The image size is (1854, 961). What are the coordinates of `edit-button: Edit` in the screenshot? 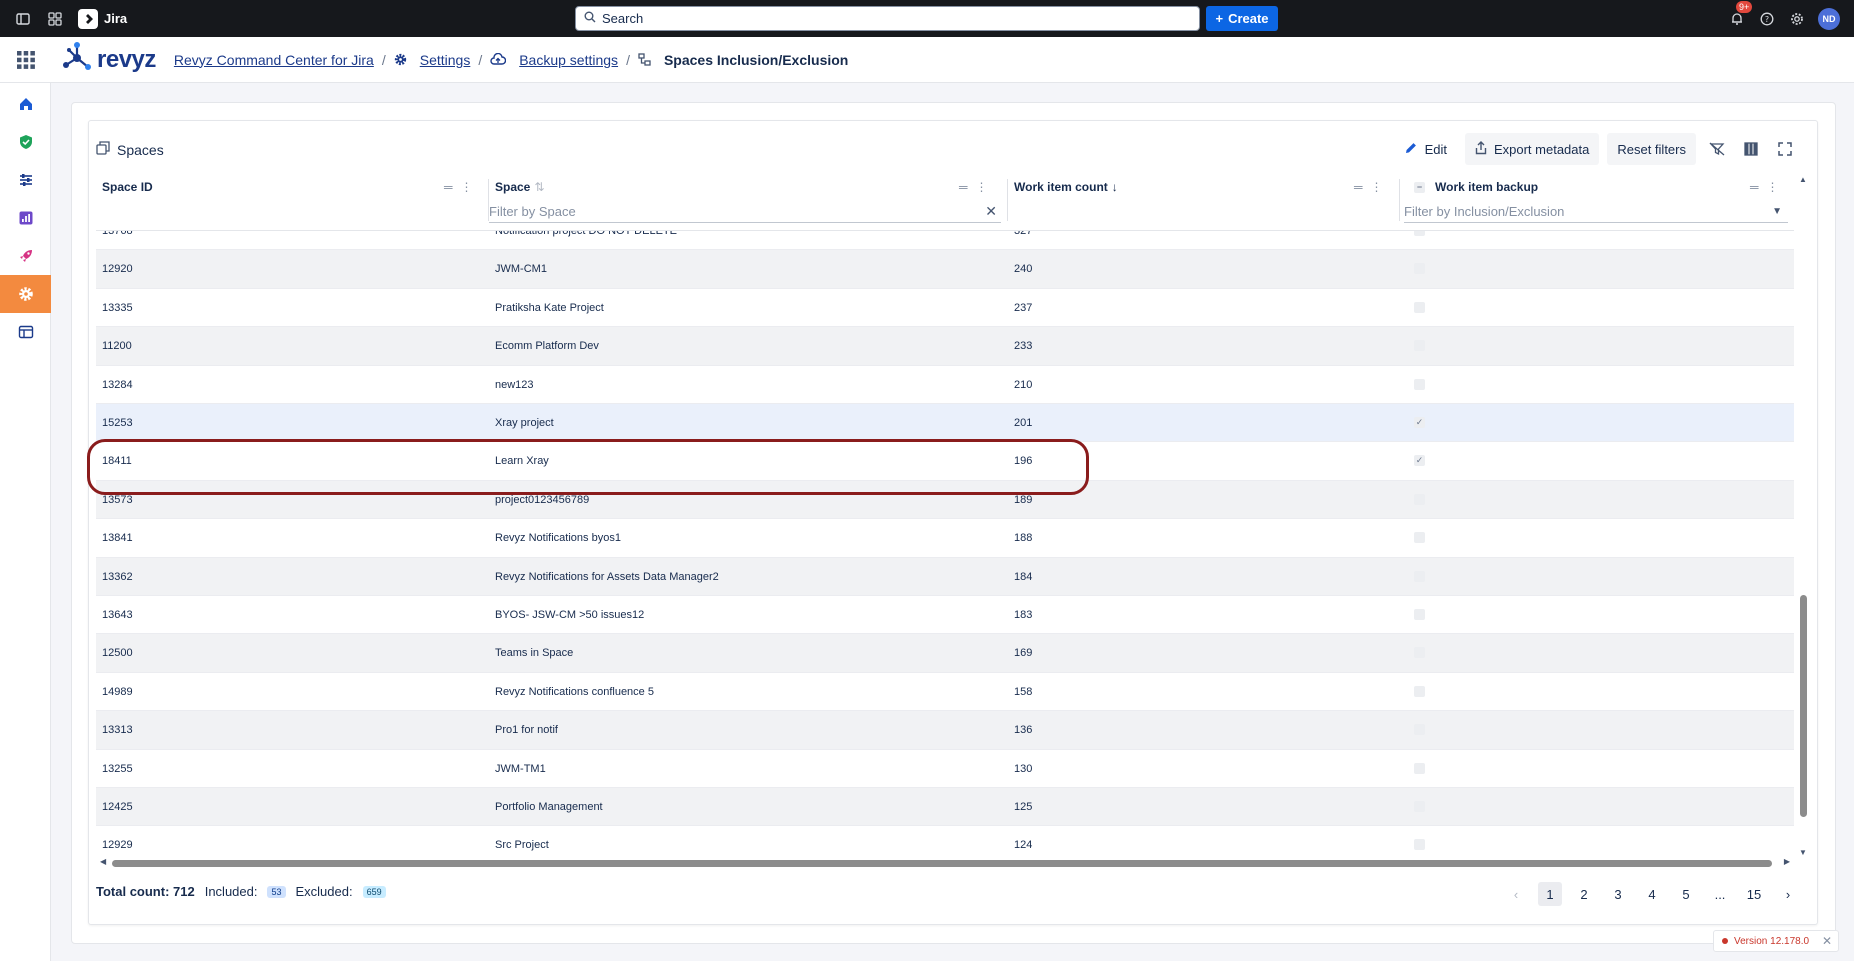 It's located at (1425, 149).